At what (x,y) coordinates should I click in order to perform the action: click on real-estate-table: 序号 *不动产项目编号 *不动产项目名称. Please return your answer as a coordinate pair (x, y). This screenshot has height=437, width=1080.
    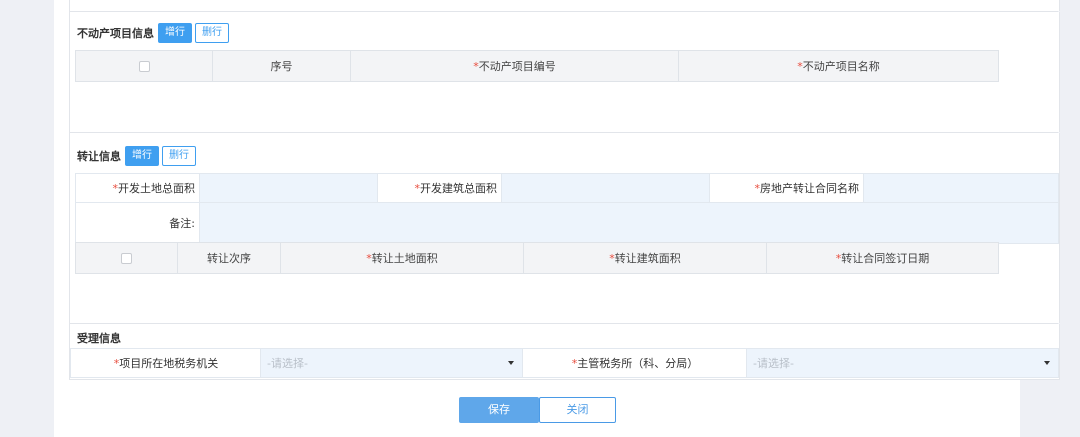
    Looking at the image, I should click on (537, 66).